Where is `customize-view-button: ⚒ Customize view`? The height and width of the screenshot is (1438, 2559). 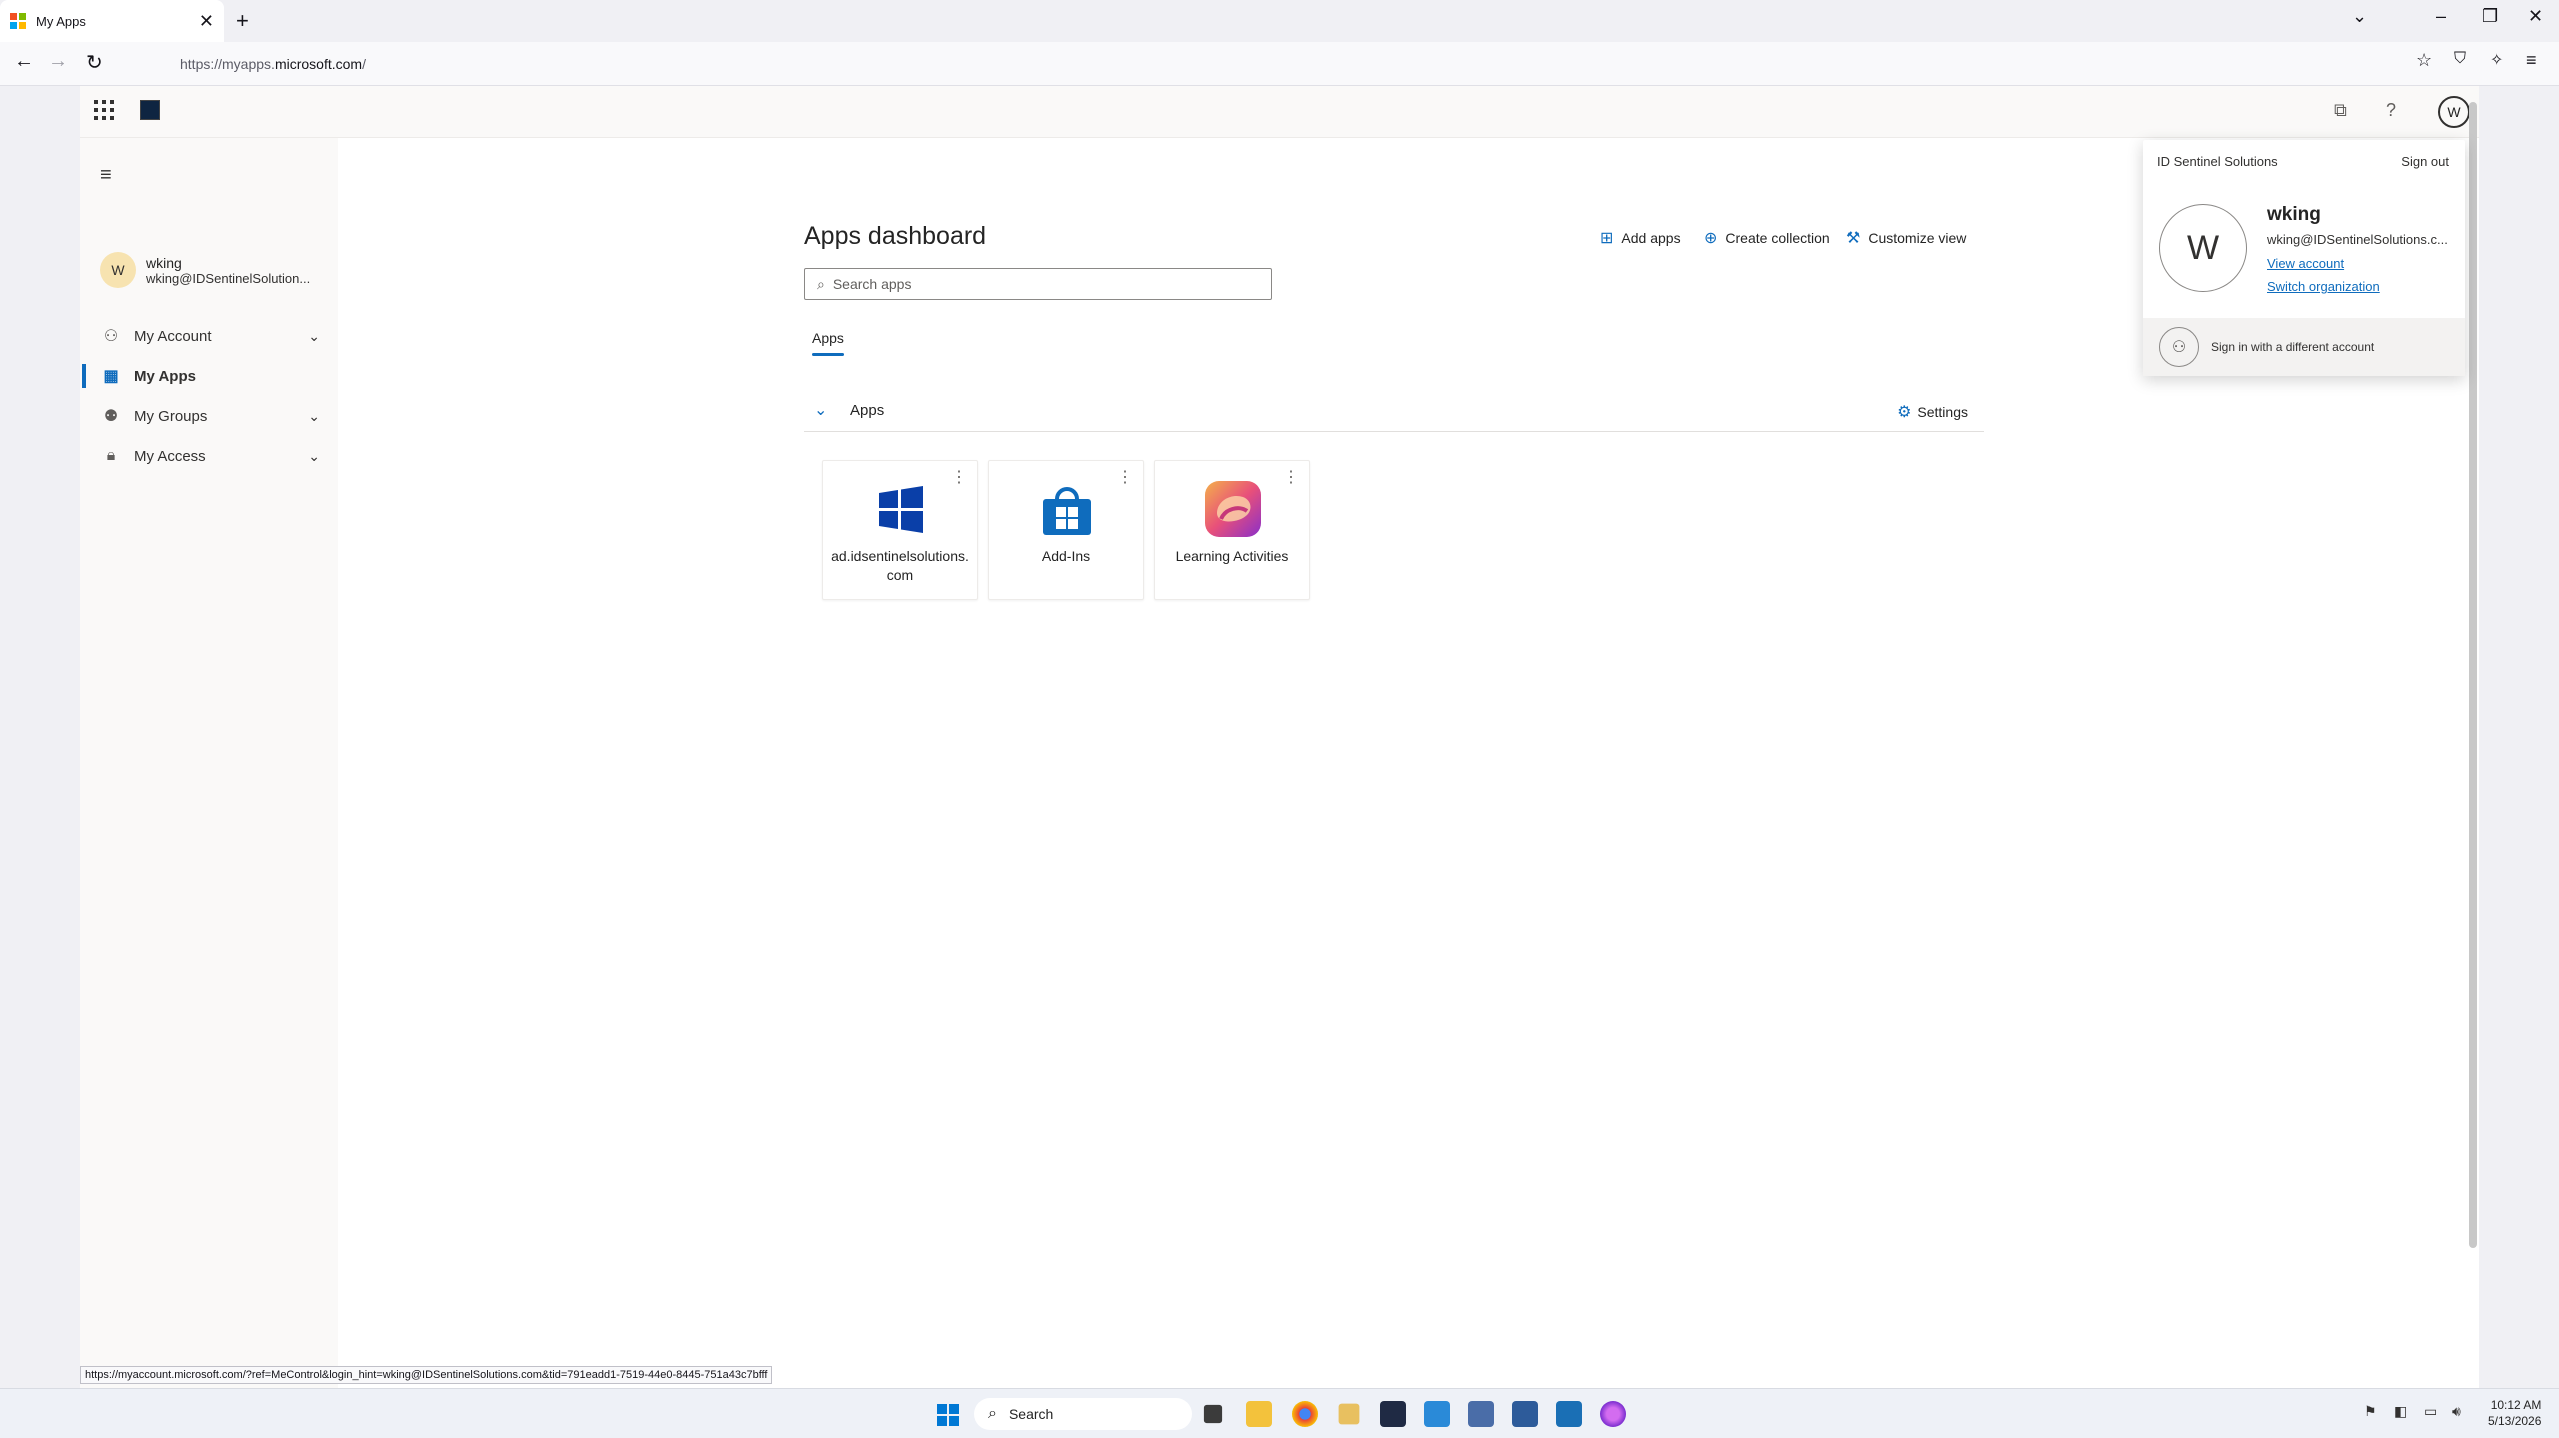 customize-view-button: ⚒ Customize view is located at coordinates (1906, 238).